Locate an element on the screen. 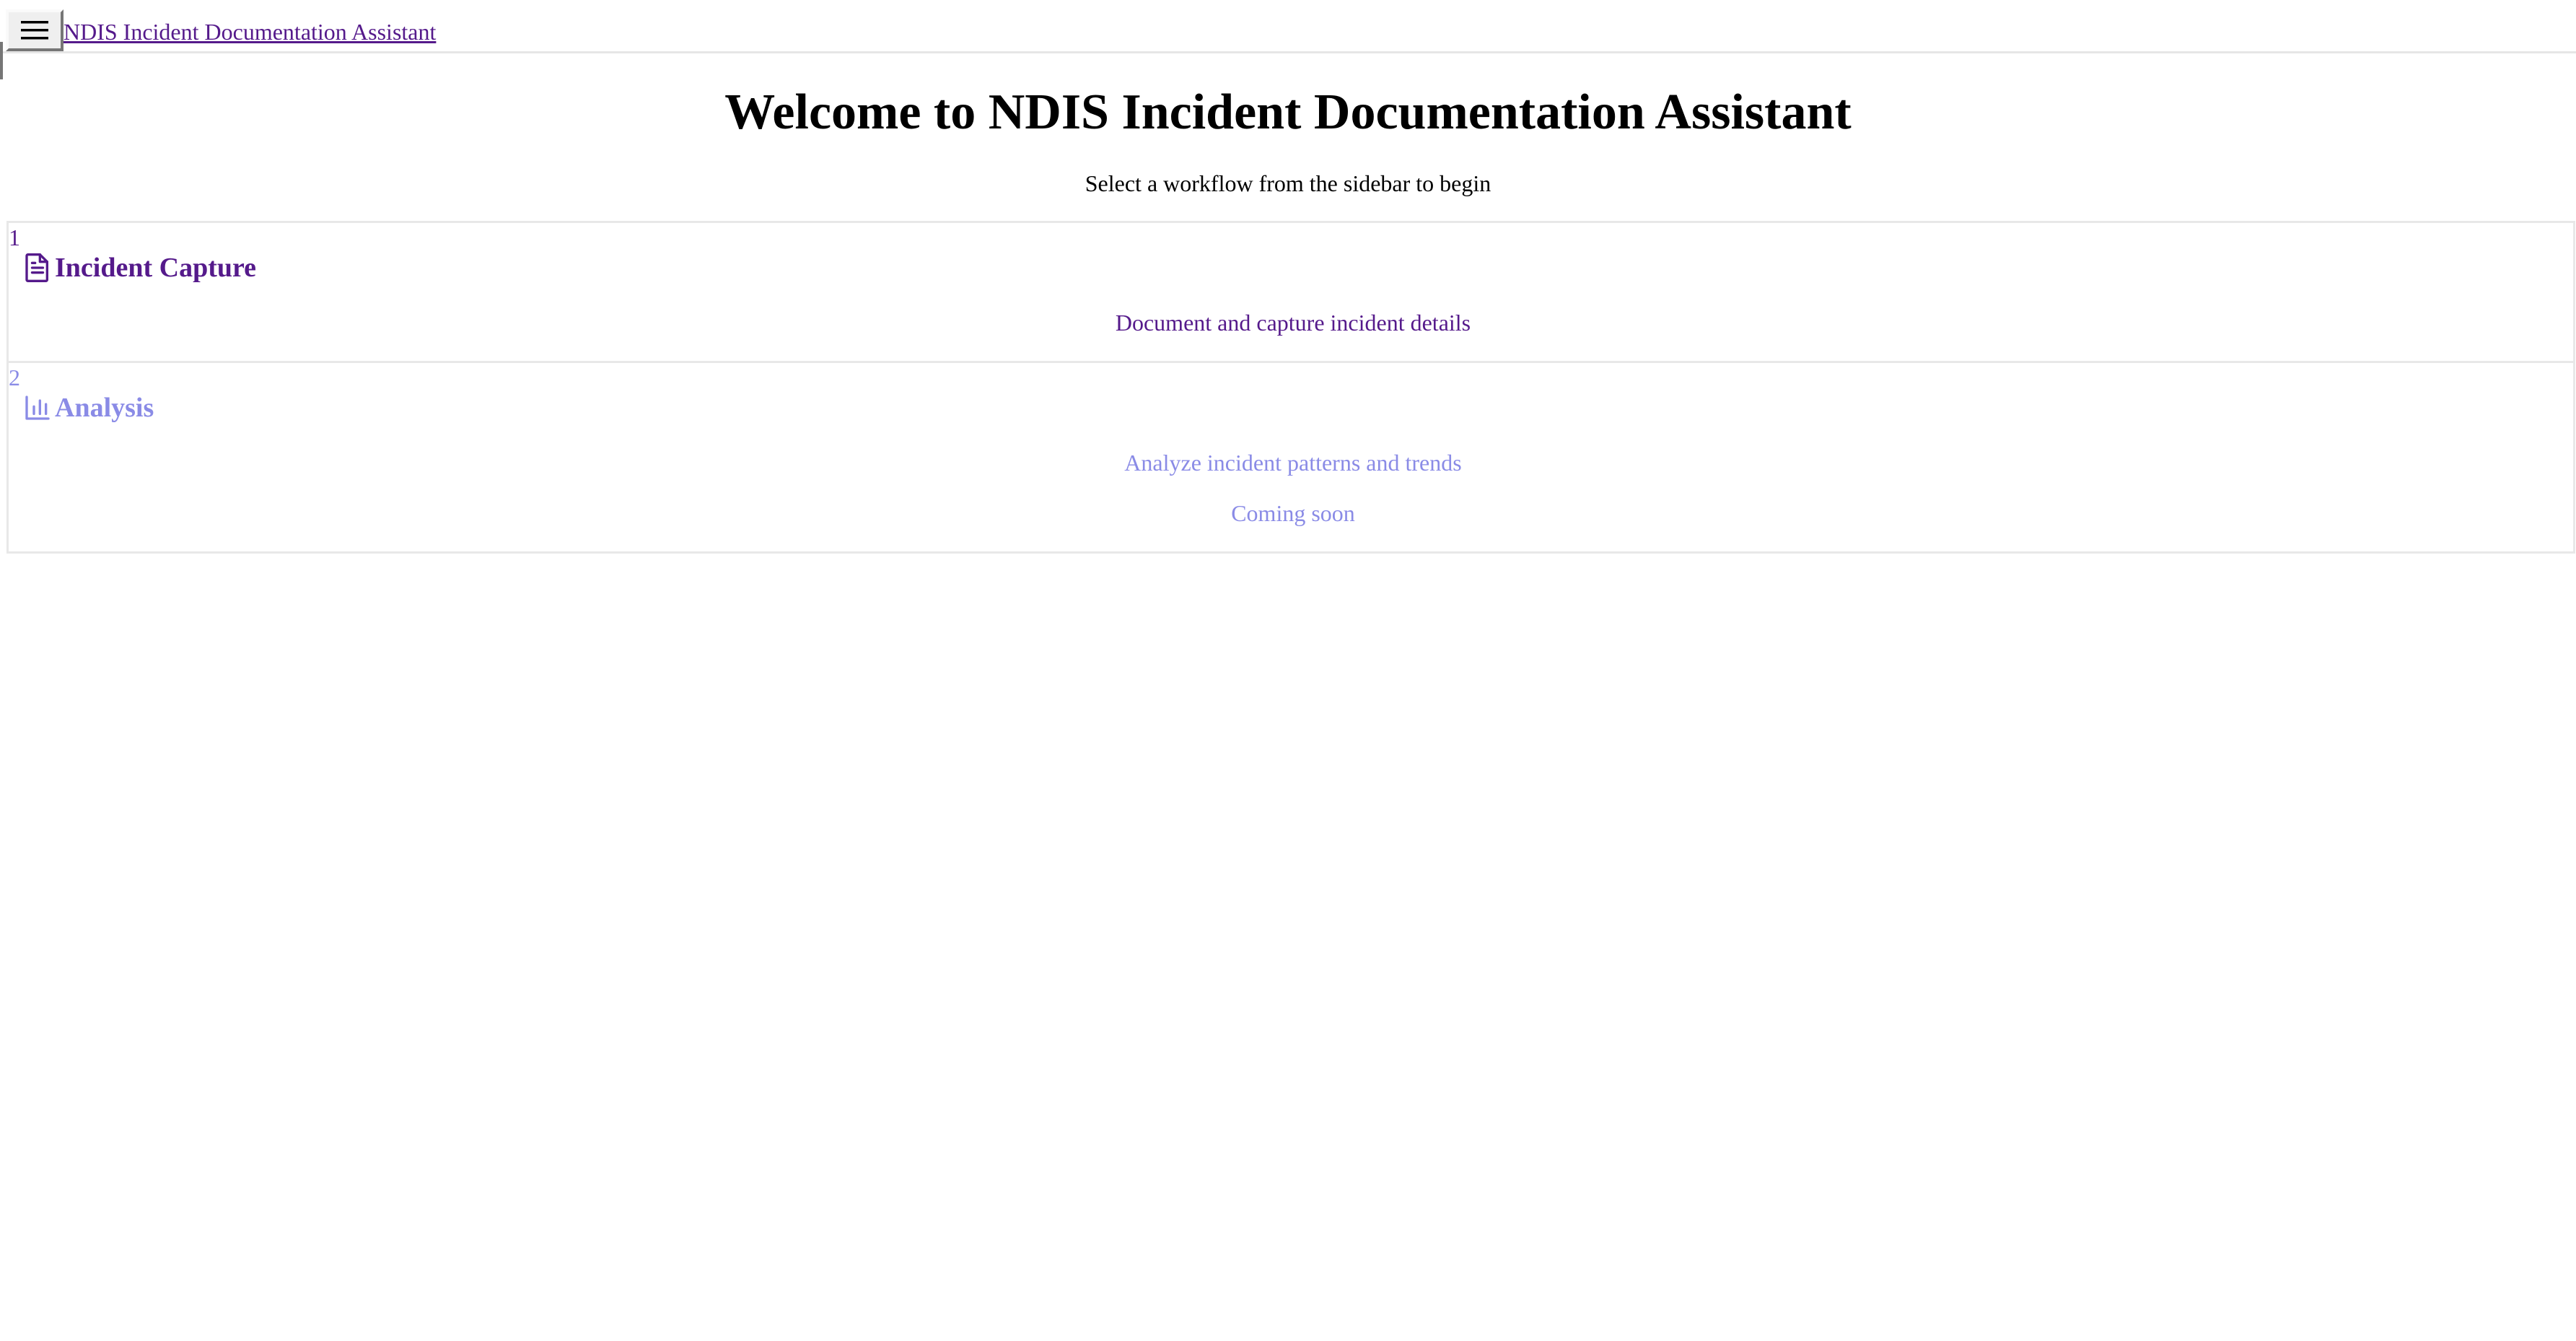  top-bar: NDIS Incident Documentation Assistant is located at coordinates (1288, 26).